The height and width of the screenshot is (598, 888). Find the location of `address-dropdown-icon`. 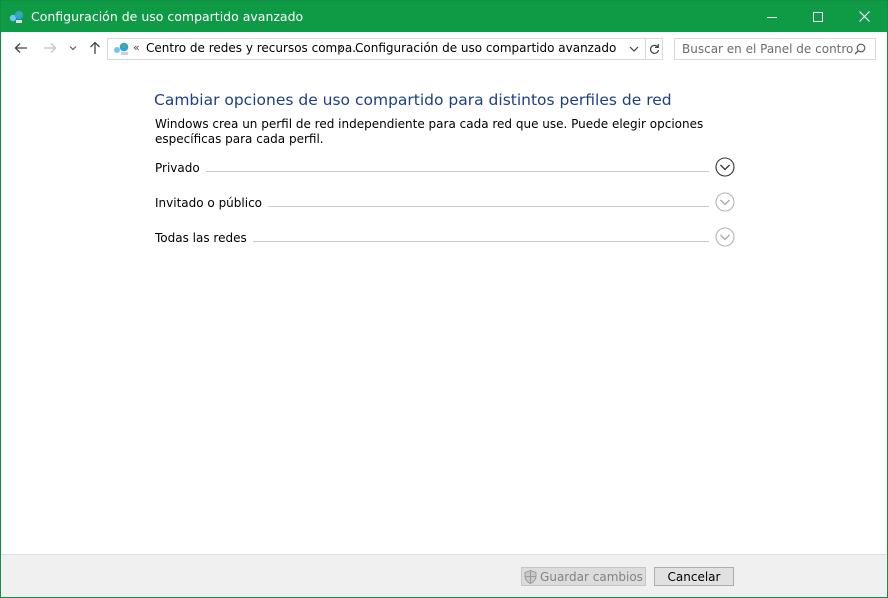

address-dropdown-icon is located at coordinates (634, 49).